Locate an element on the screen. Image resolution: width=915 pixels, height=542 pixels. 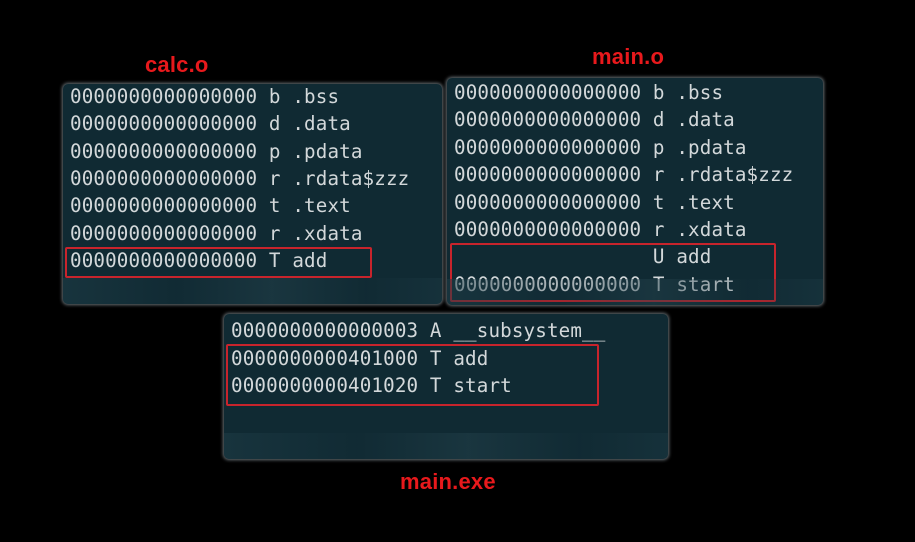
calc-o-symbol-row-rdata: 0000000000000000 r .rdata$zzz is located at coordinates (240, 178).